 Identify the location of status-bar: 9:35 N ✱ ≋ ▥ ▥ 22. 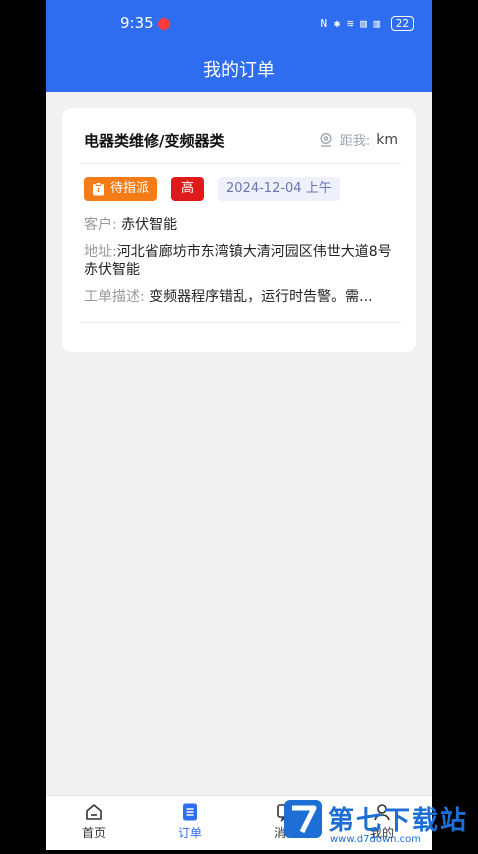
(239, 26).